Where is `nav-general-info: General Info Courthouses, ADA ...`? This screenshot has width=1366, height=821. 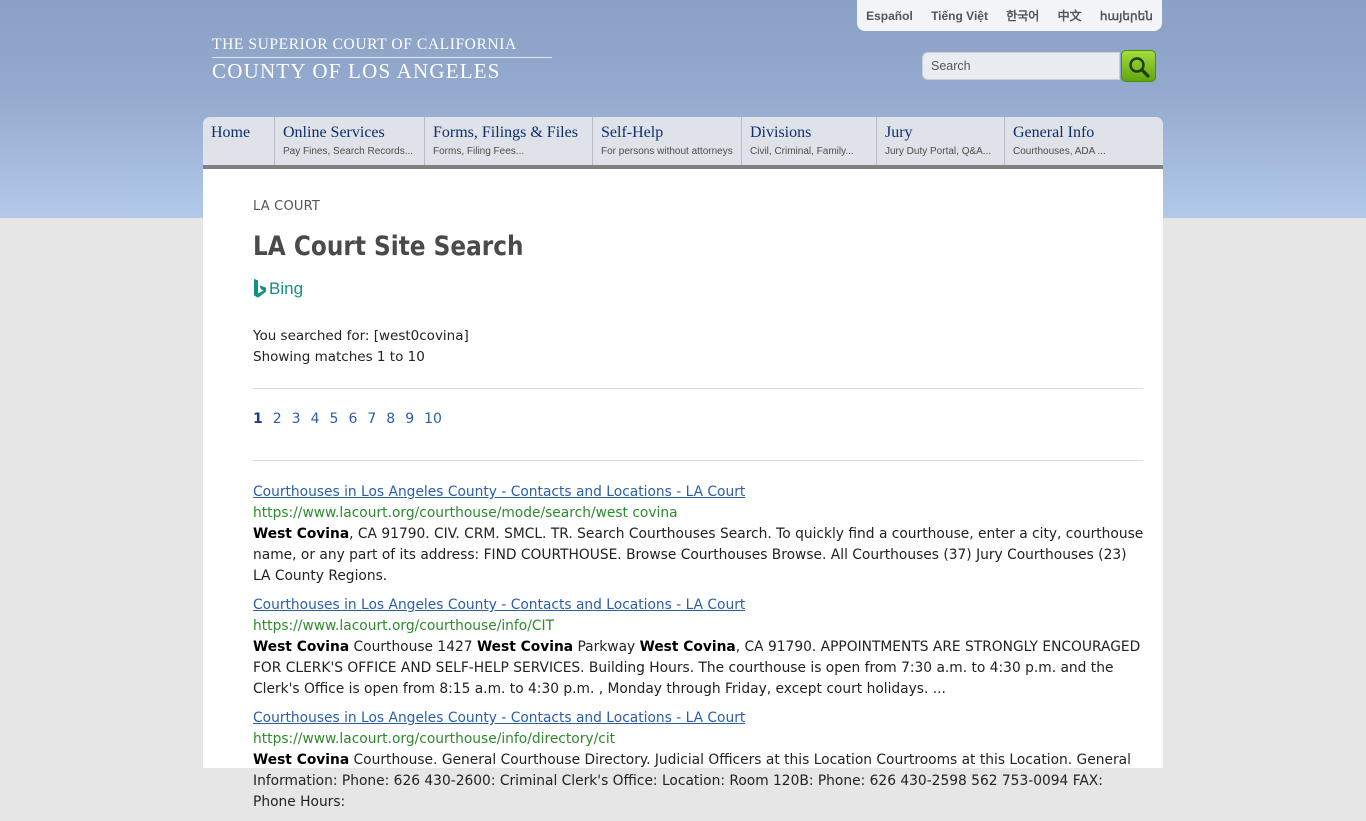 nav-general-info: General Info Courthouses, ADA ... is located at coordinates (1084, 141).